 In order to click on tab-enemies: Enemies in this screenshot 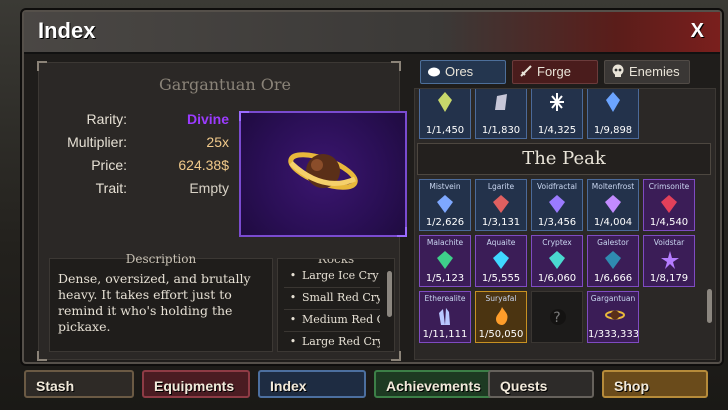, I will do `click(647, 72)`.